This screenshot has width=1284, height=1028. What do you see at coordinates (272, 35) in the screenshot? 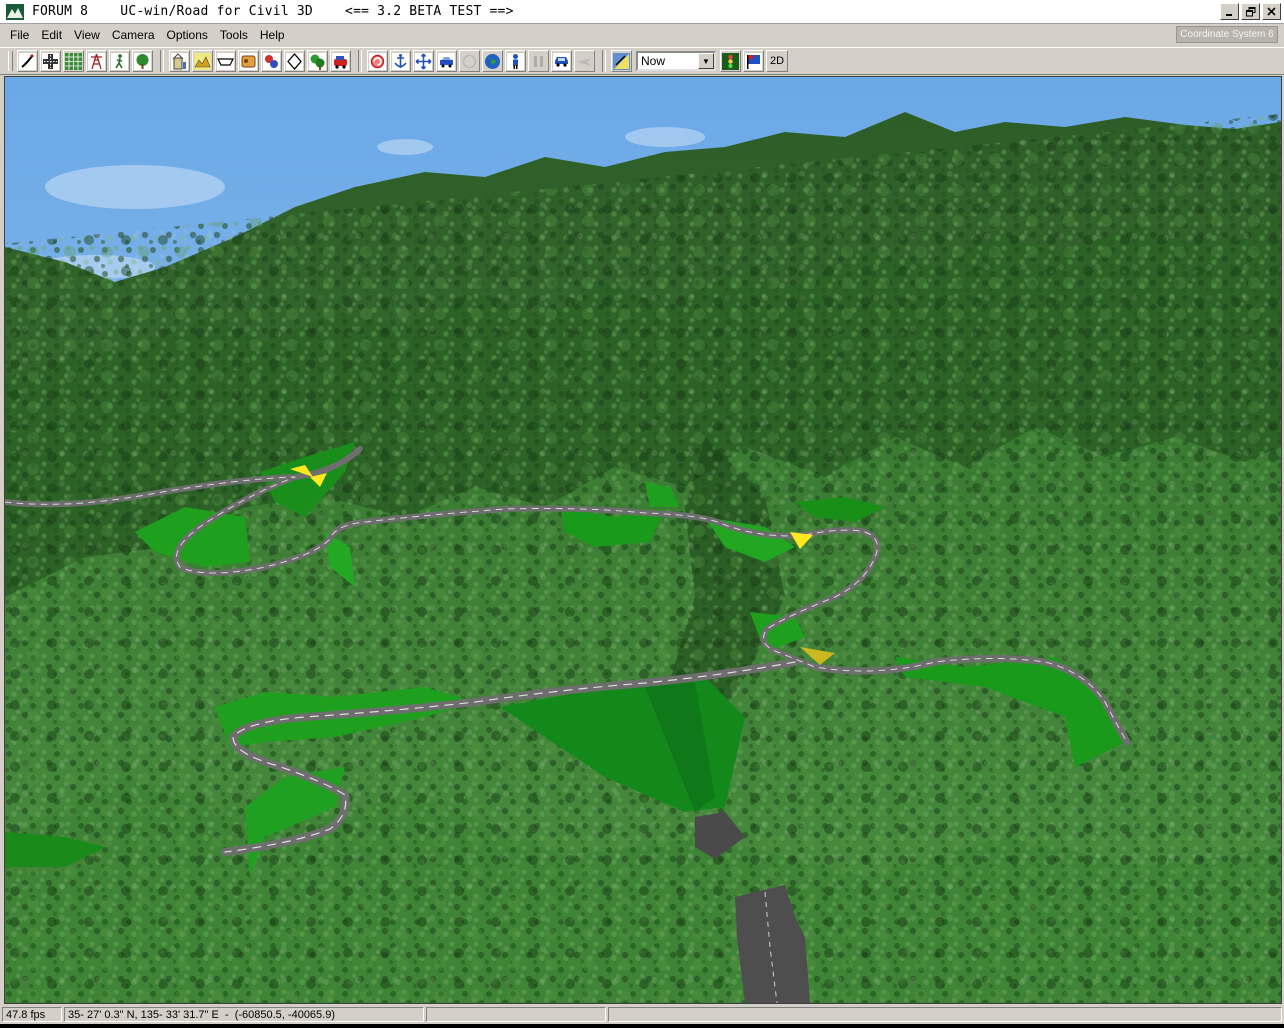
I see `menu-help: Help` at bounding box center [272, 35].